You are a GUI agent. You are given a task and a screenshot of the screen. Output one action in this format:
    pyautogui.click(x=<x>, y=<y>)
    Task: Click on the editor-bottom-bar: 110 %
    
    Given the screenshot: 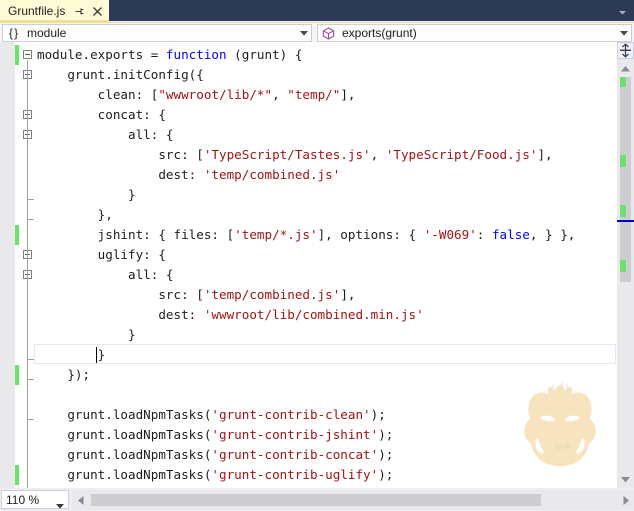 What is the action you would take?
    pyautogui.click(x=317, y=499)
    